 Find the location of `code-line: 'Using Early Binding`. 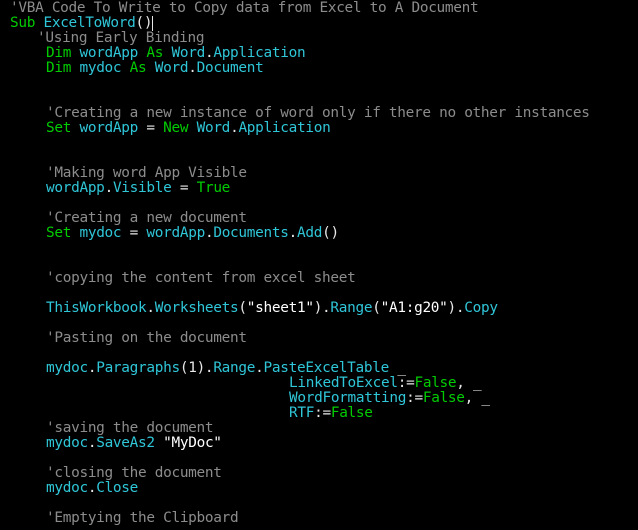

code-line: 'Using Early Binding is located at coordinates (107, 38).